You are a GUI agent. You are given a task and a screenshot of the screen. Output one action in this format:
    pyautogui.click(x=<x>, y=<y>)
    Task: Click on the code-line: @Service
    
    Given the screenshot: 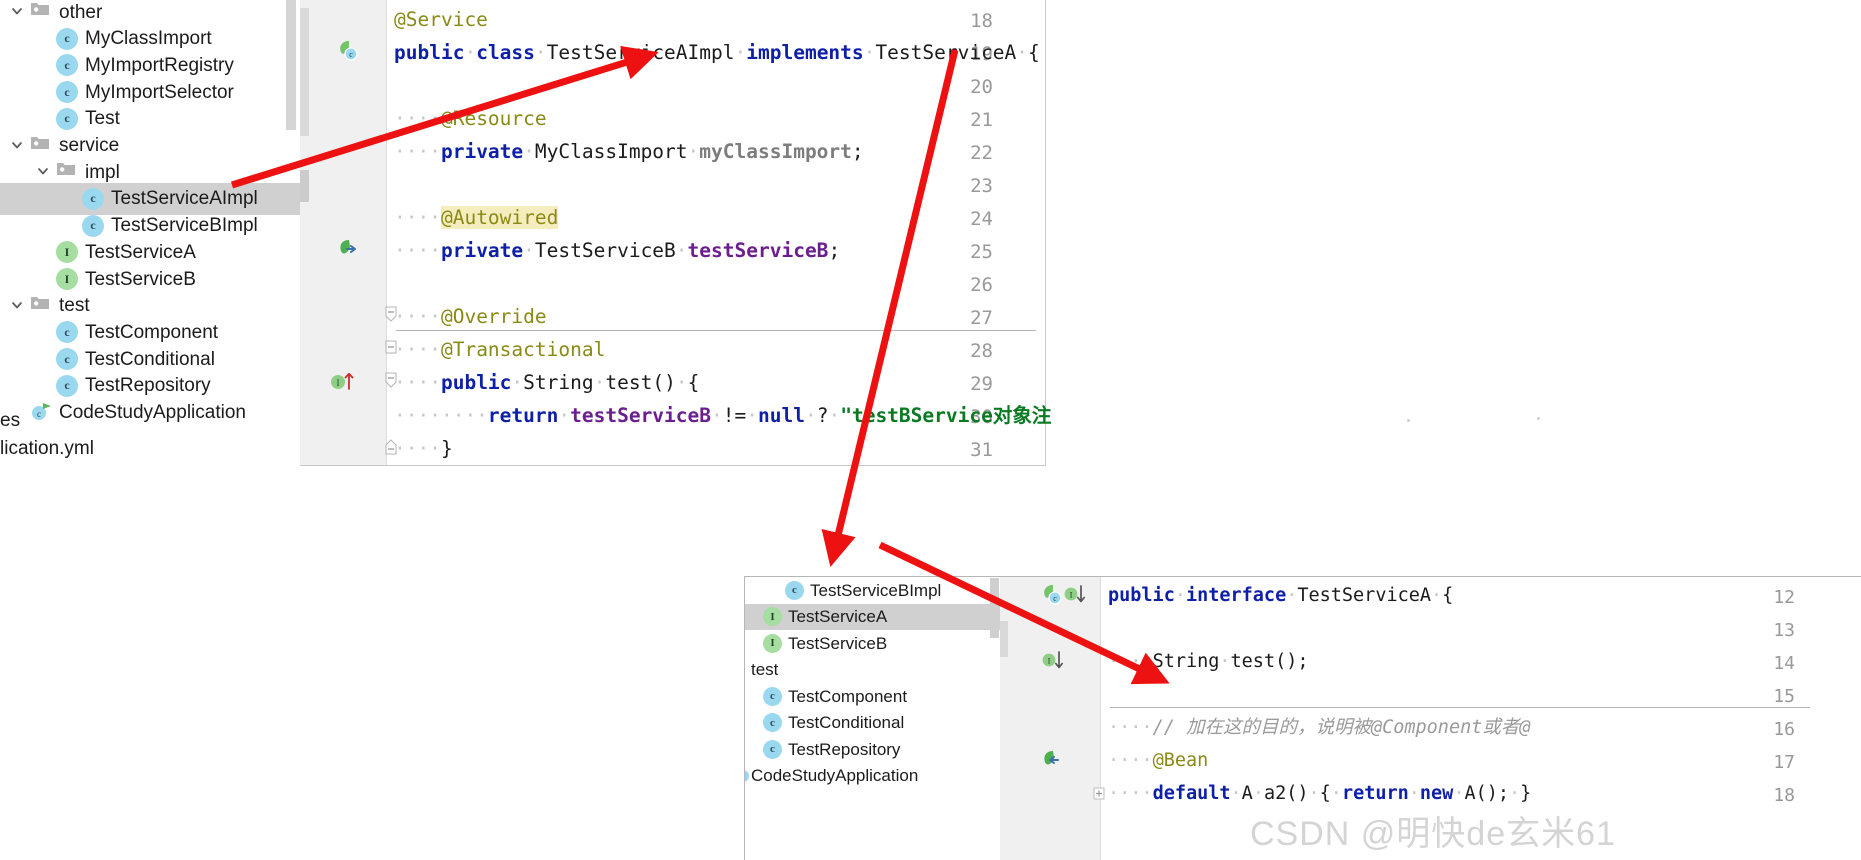 What is the action you would take?
    pyautogui.click(x=441, y=20)
    